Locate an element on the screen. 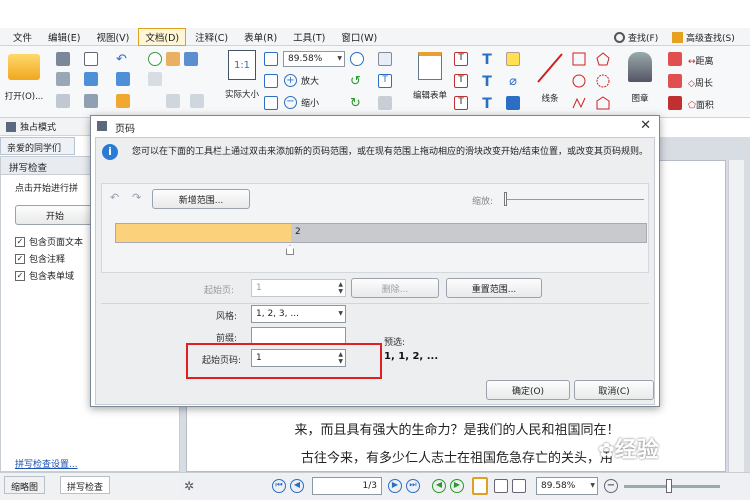 This screenshot has height=500, width=750. polygon-icon is located at coordinates (603, 103).